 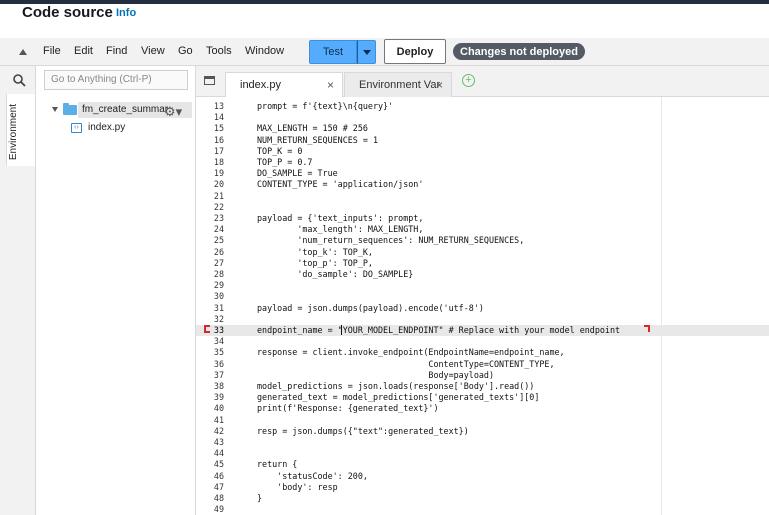 I want to click on code-line: 32, so click(x=482, y=319).